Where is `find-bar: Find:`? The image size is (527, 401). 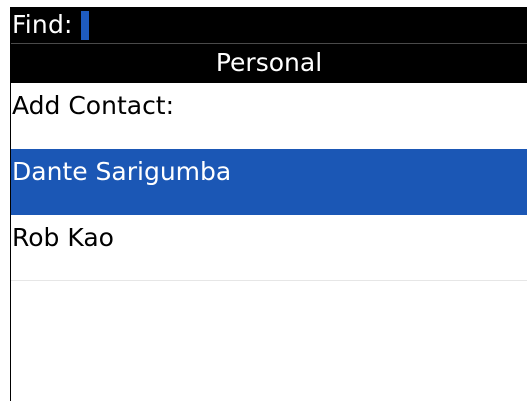 find-bar: Find: is located at coordinates (269, 25).